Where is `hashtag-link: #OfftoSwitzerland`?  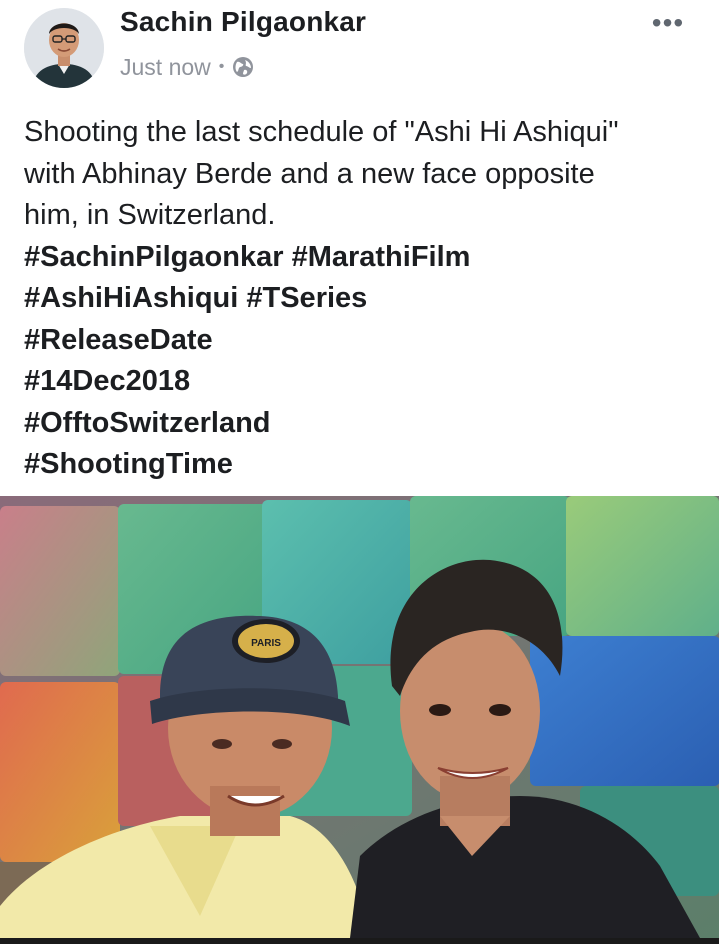 hashtag-link: #OfftoSwitzerland is located at coordinates (147, 423).